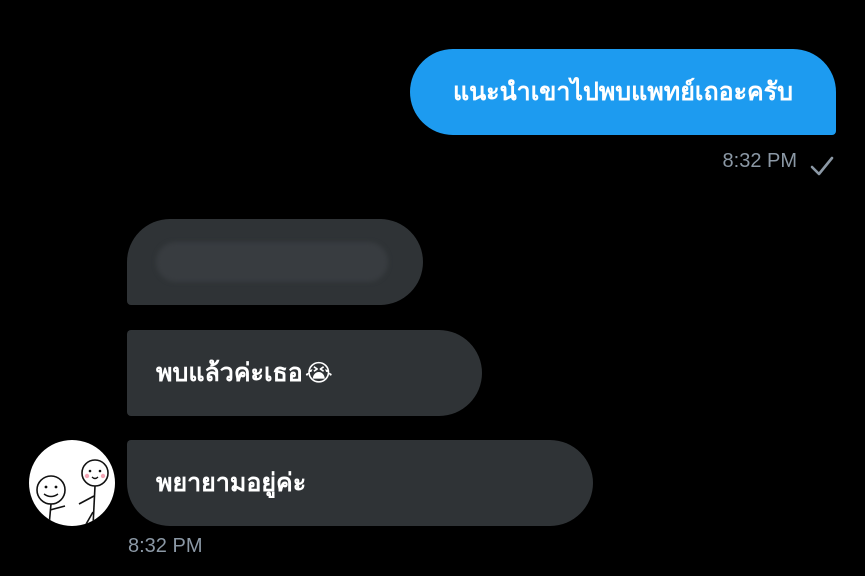 This screenshot has width=865, height=576. I want to click on incoming-message-text: พยายามอยู่ค่ะ, so click(231, 482).